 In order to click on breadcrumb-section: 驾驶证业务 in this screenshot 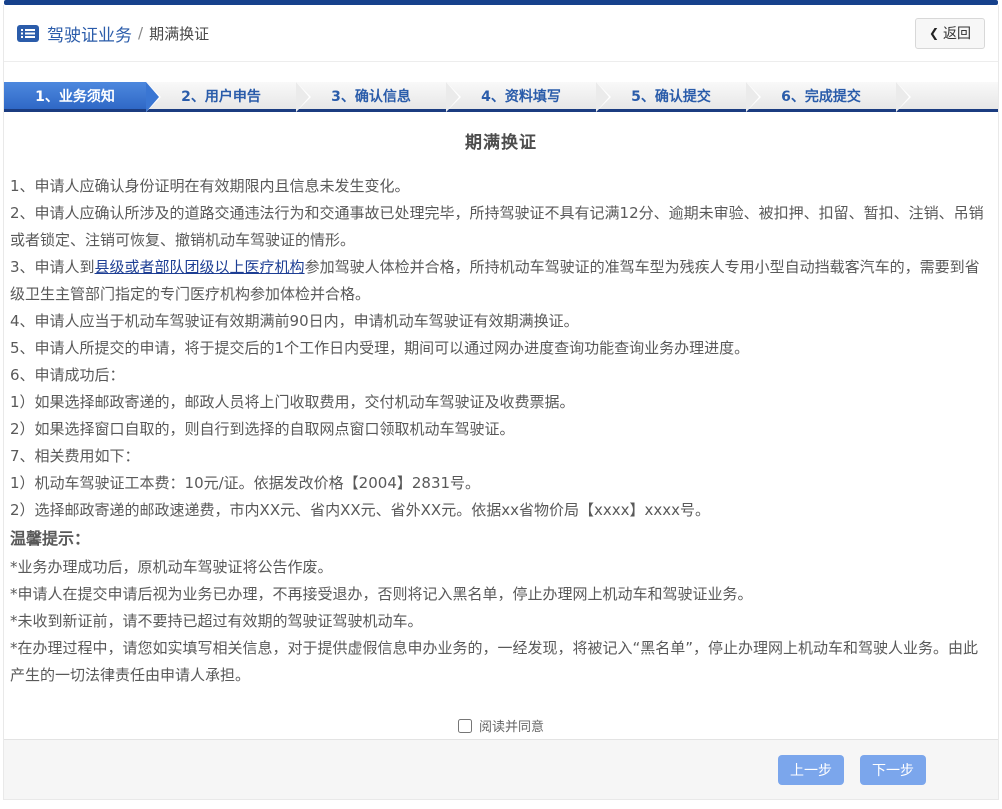, I will do `click(89, 35)`.